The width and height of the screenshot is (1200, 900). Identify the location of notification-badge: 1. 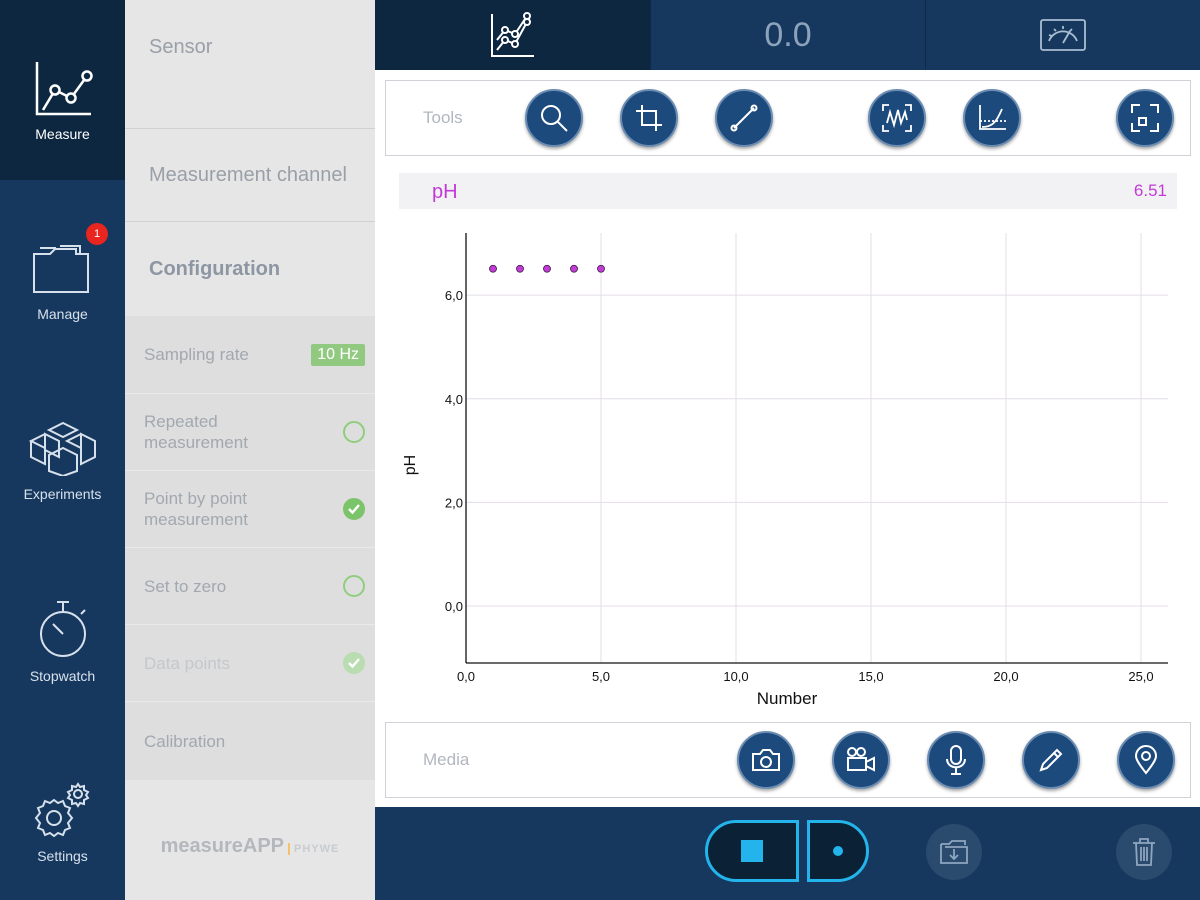
(97, 234).